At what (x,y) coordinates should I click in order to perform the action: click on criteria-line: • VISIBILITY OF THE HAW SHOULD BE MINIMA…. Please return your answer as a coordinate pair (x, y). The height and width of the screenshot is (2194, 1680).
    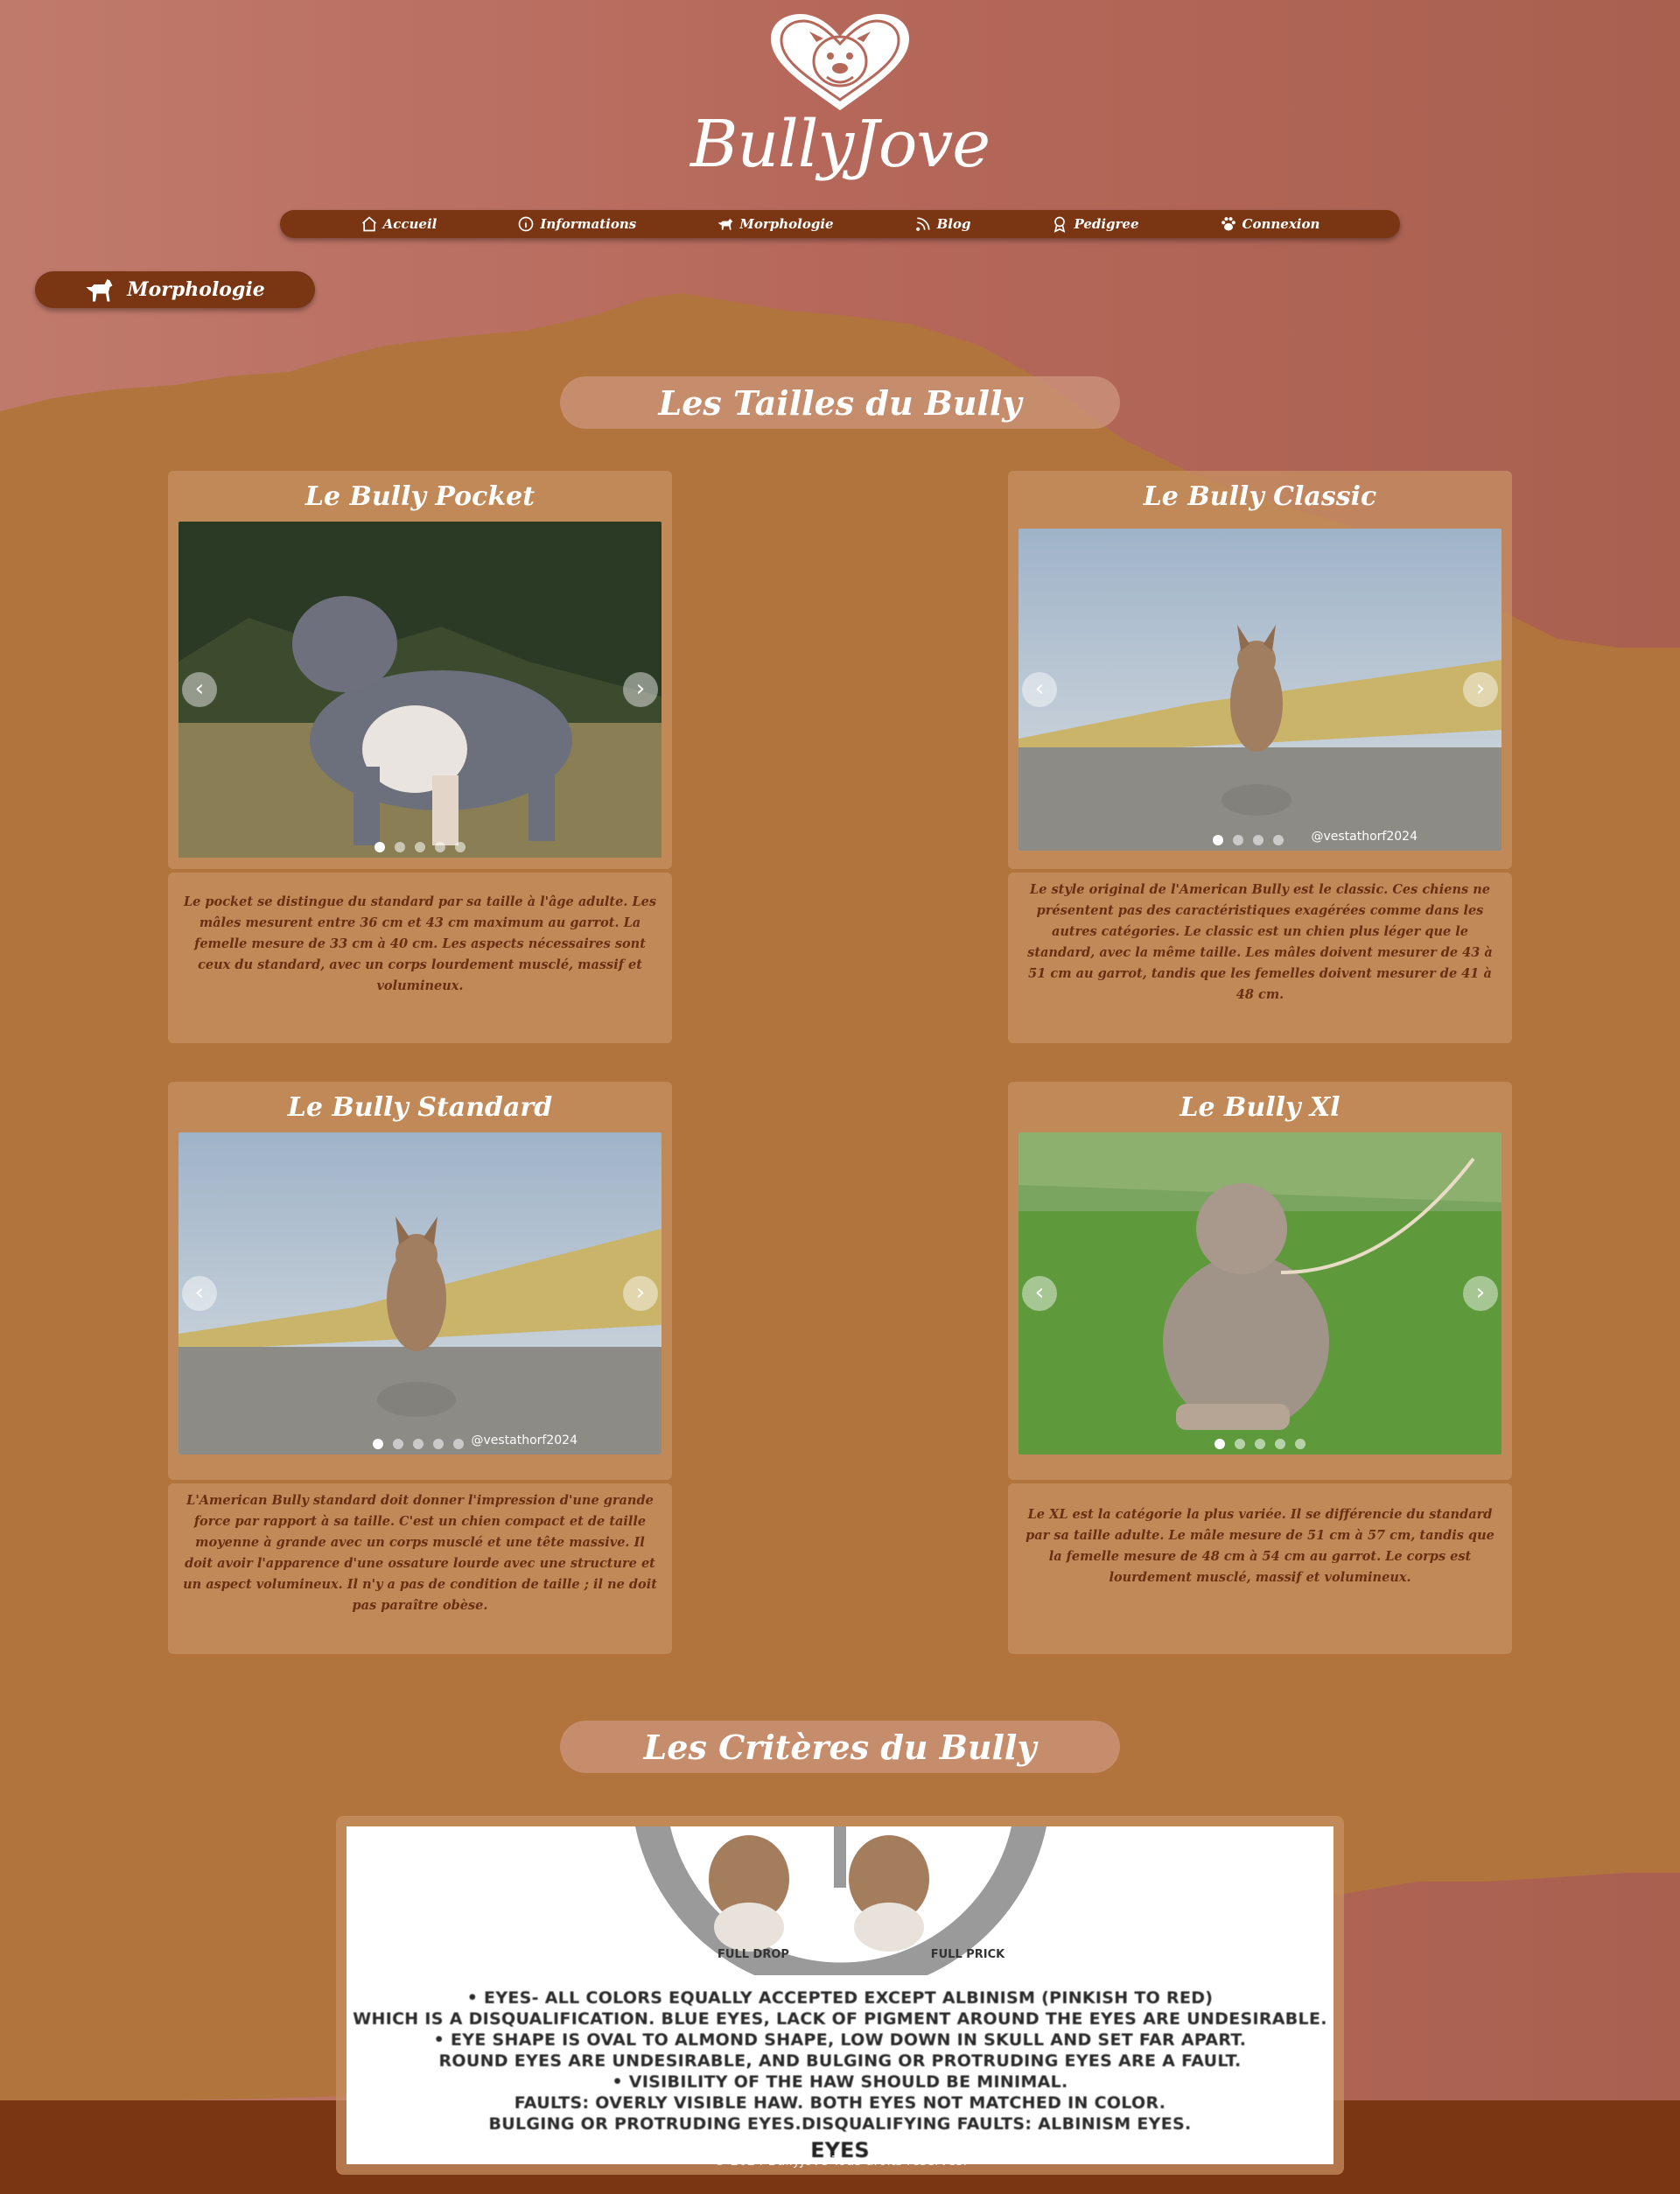
    Looking at the image, I should click on (840, 2082).